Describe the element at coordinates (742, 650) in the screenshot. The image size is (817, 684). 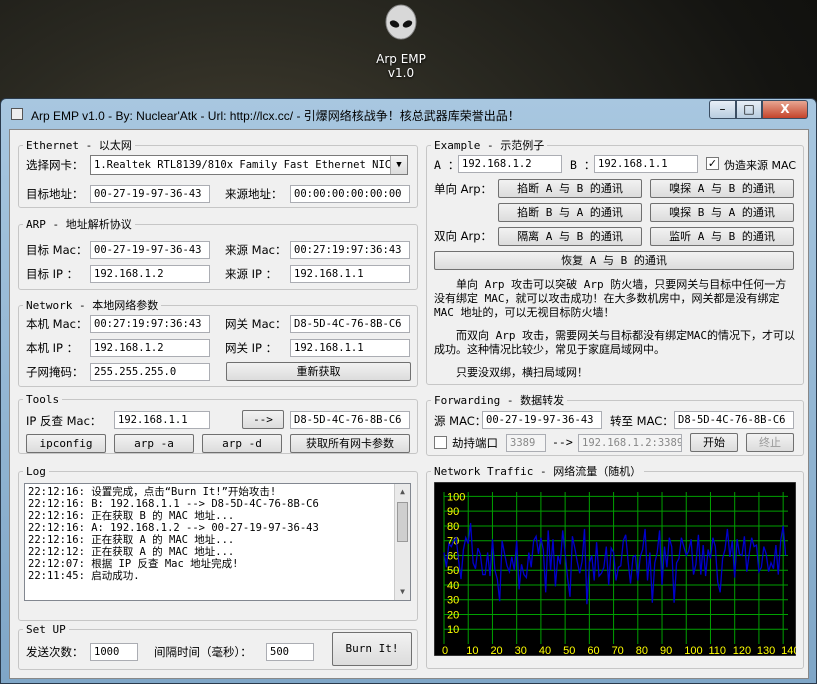
I see `x-tick-label: 120` at that location.